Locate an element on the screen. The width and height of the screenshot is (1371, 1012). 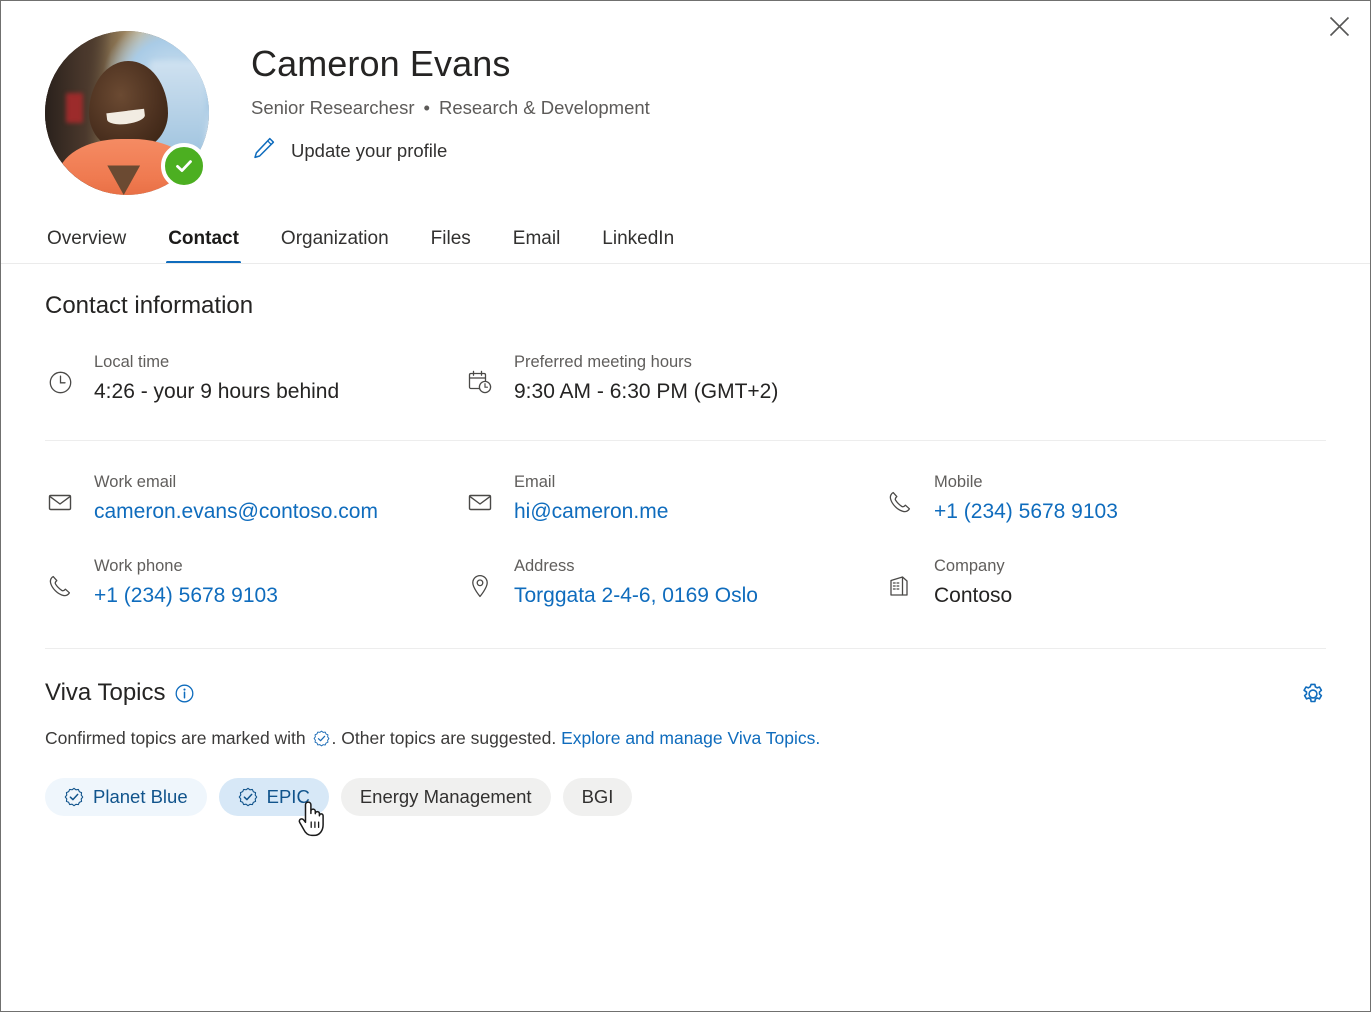
close-button is located at coordinates (1339, 26).